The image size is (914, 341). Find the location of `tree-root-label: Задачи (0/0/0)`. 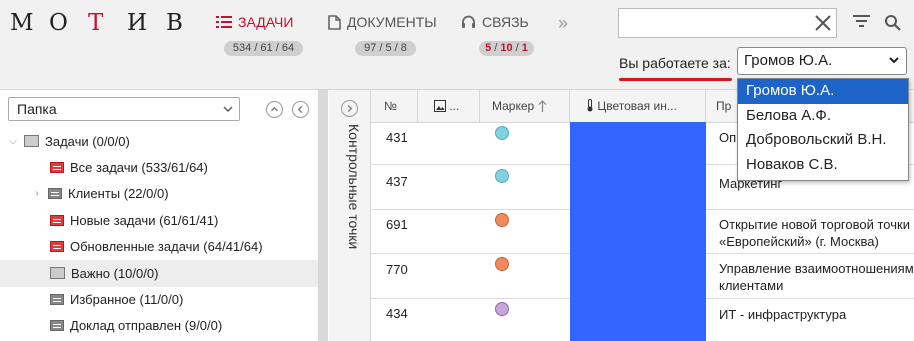

tree-root-label: Задачи (0/0/0) is located at coordinates (87, 141).